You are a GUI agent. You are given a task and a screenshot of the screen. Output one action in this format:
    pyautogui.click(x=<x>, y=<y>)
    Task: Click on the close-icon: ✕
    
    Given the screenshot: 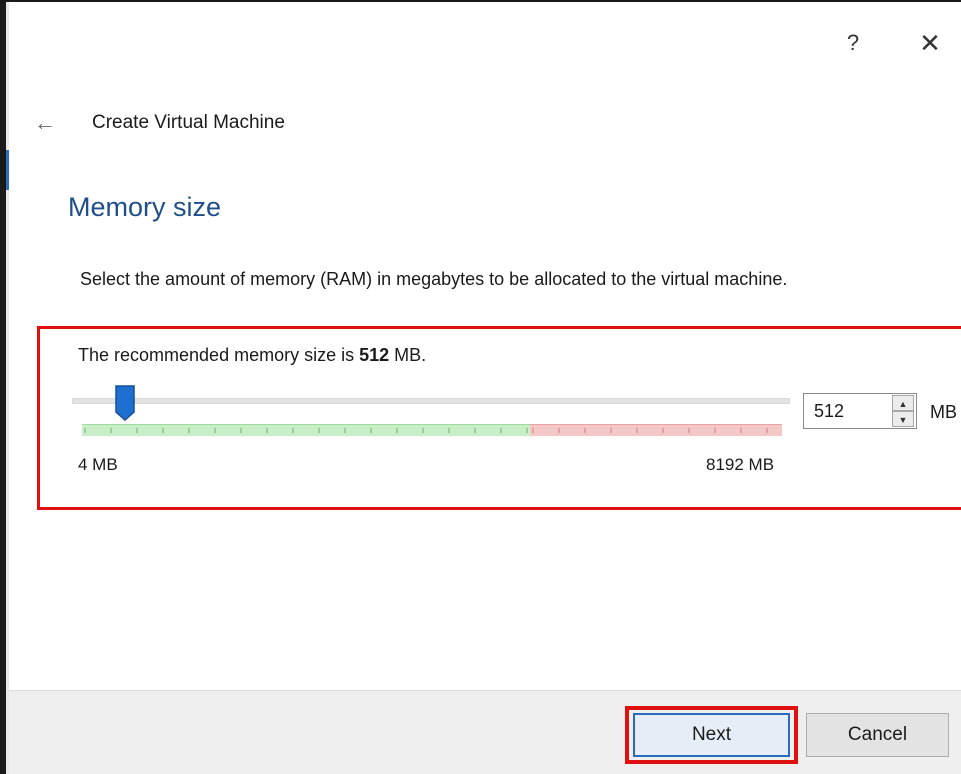 What is the action you would take?
    pyautogui.click(x=930, y=43)
    